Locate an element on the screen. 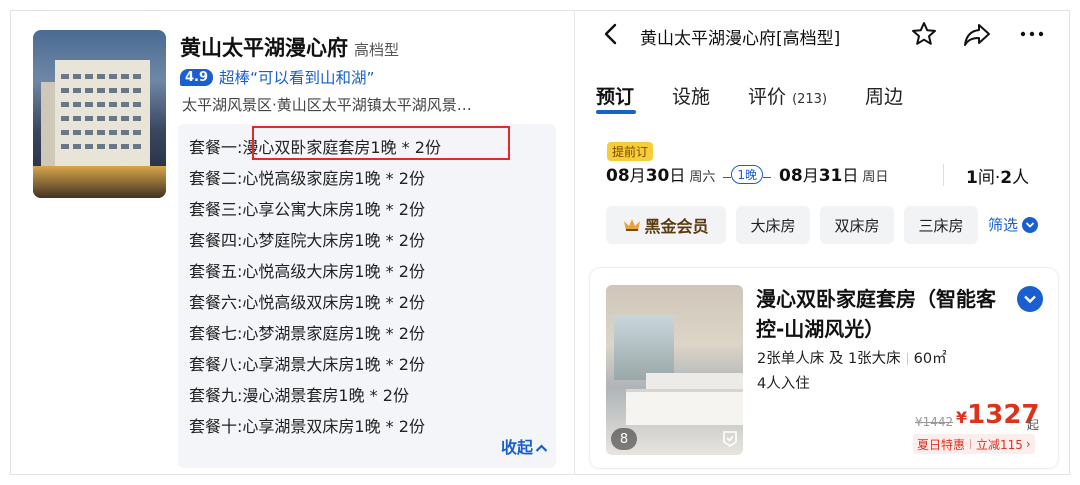 This screenshot has height=485, width=1080. room-beds: 2张单人床 及 1张大床 60㎡ is located at coordinates (852, 359).